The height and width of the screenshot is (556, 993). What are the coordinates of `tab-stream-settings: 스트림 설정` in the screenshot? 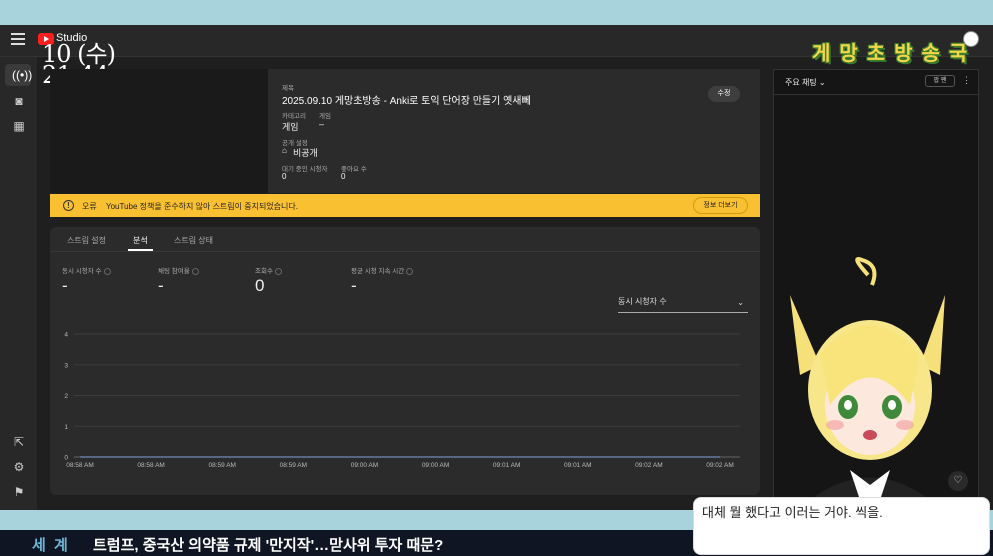 It's located at (86, 240).